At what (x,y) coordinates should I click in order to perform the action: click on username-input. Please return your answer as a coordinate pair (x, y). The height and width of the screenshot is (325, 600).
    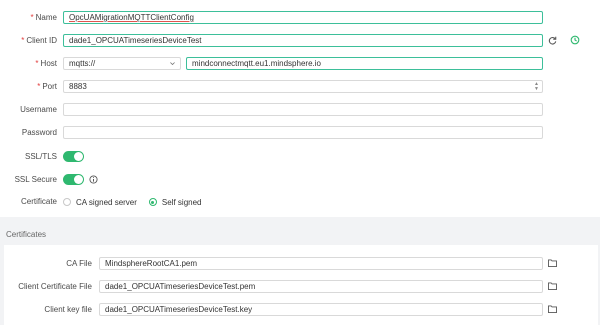
    Looking at the image, I should click on (303, 109).